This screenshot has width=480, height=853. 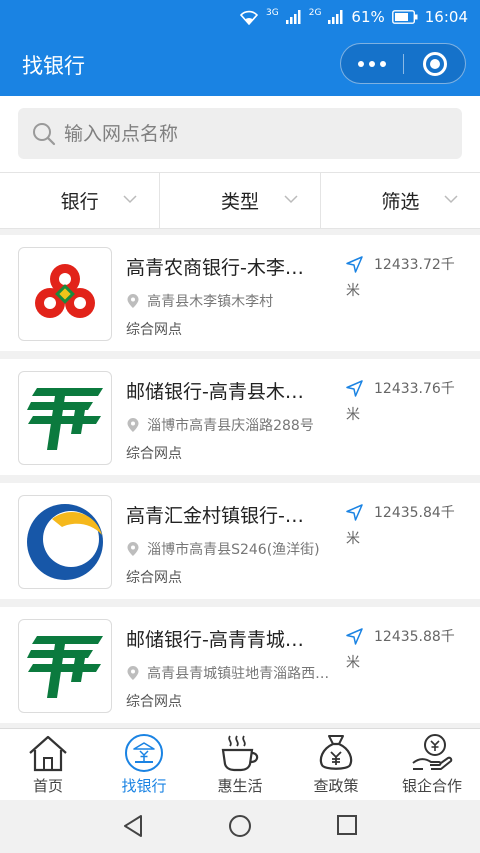 What do you see at coordinates (336, 786) in the screenshot?
I see `tab-policy-label: 查政策` at bounding box center [336, 786].